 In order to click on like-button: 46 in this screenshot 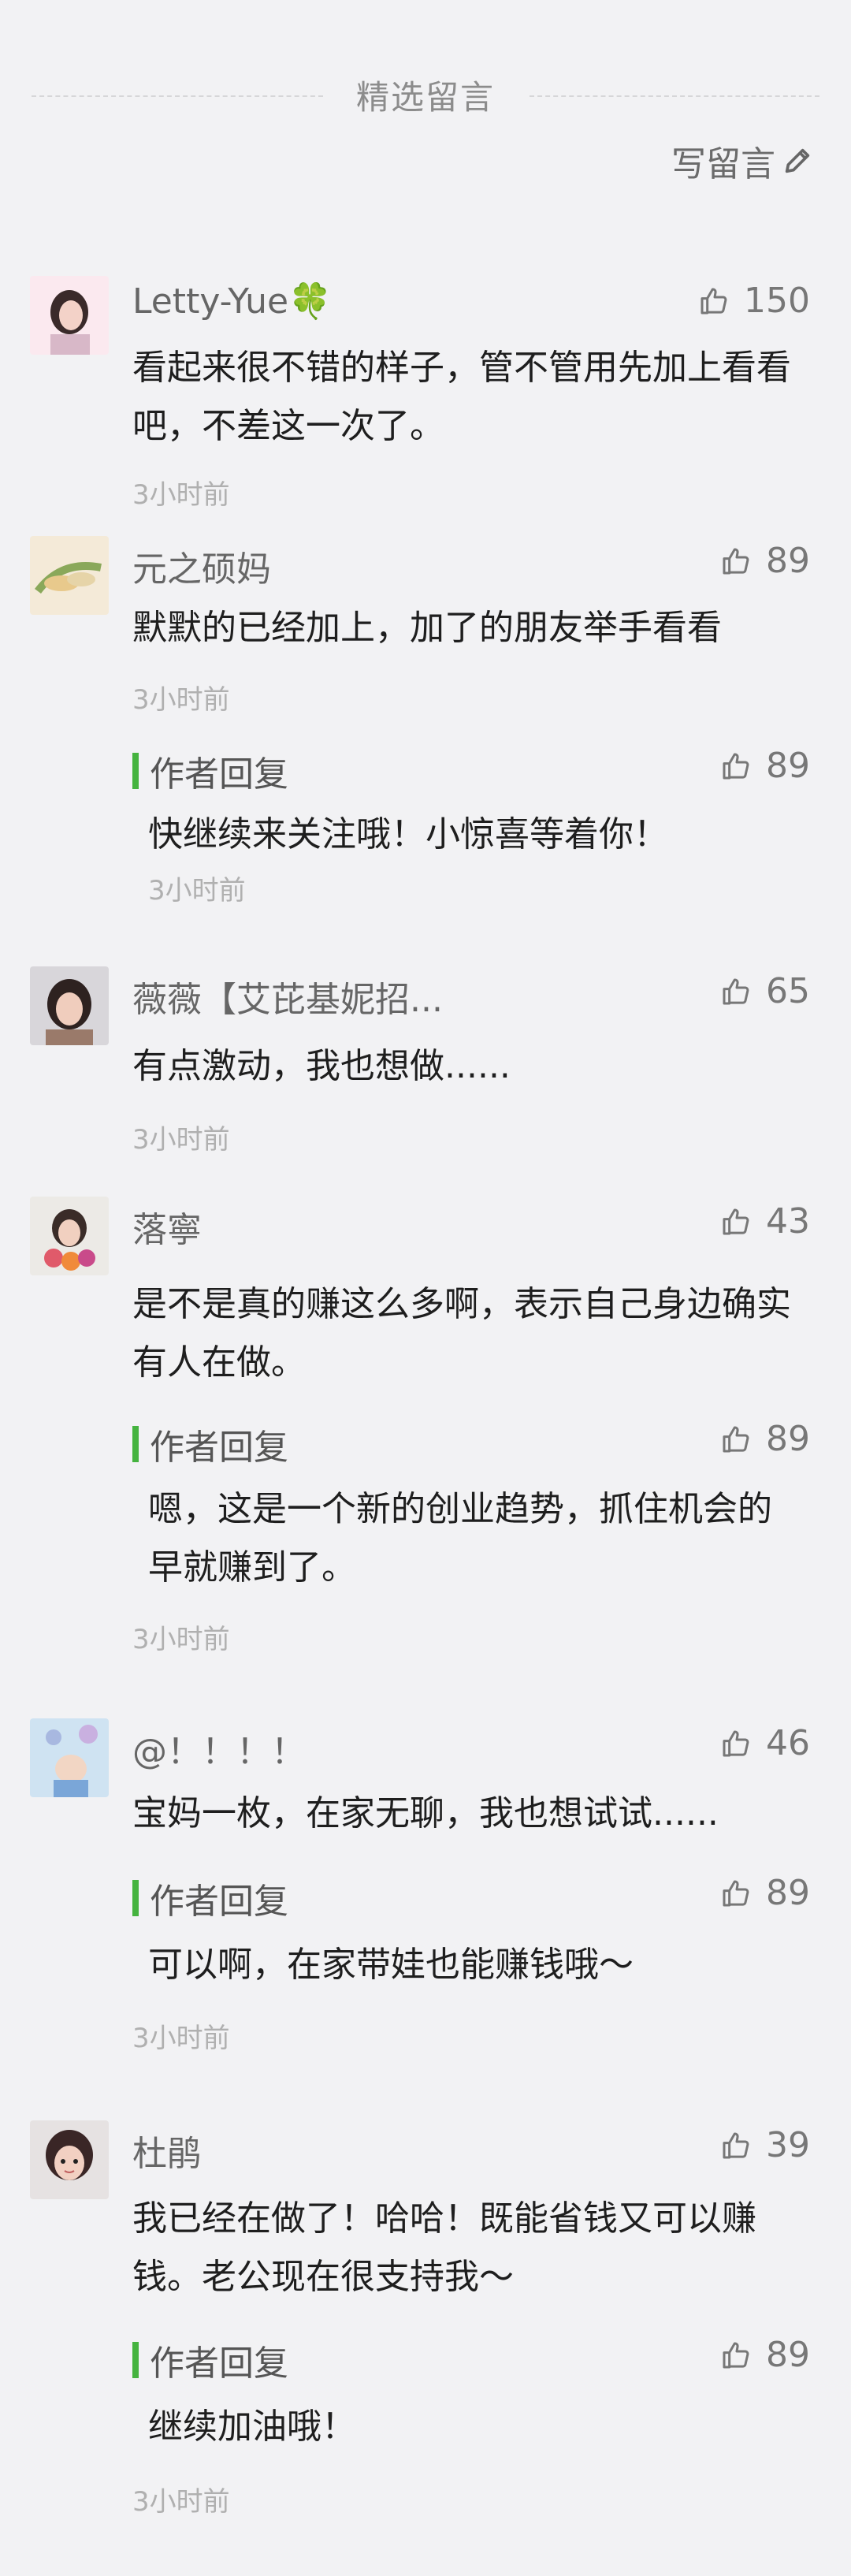, I will do `click(765, 1743)`.